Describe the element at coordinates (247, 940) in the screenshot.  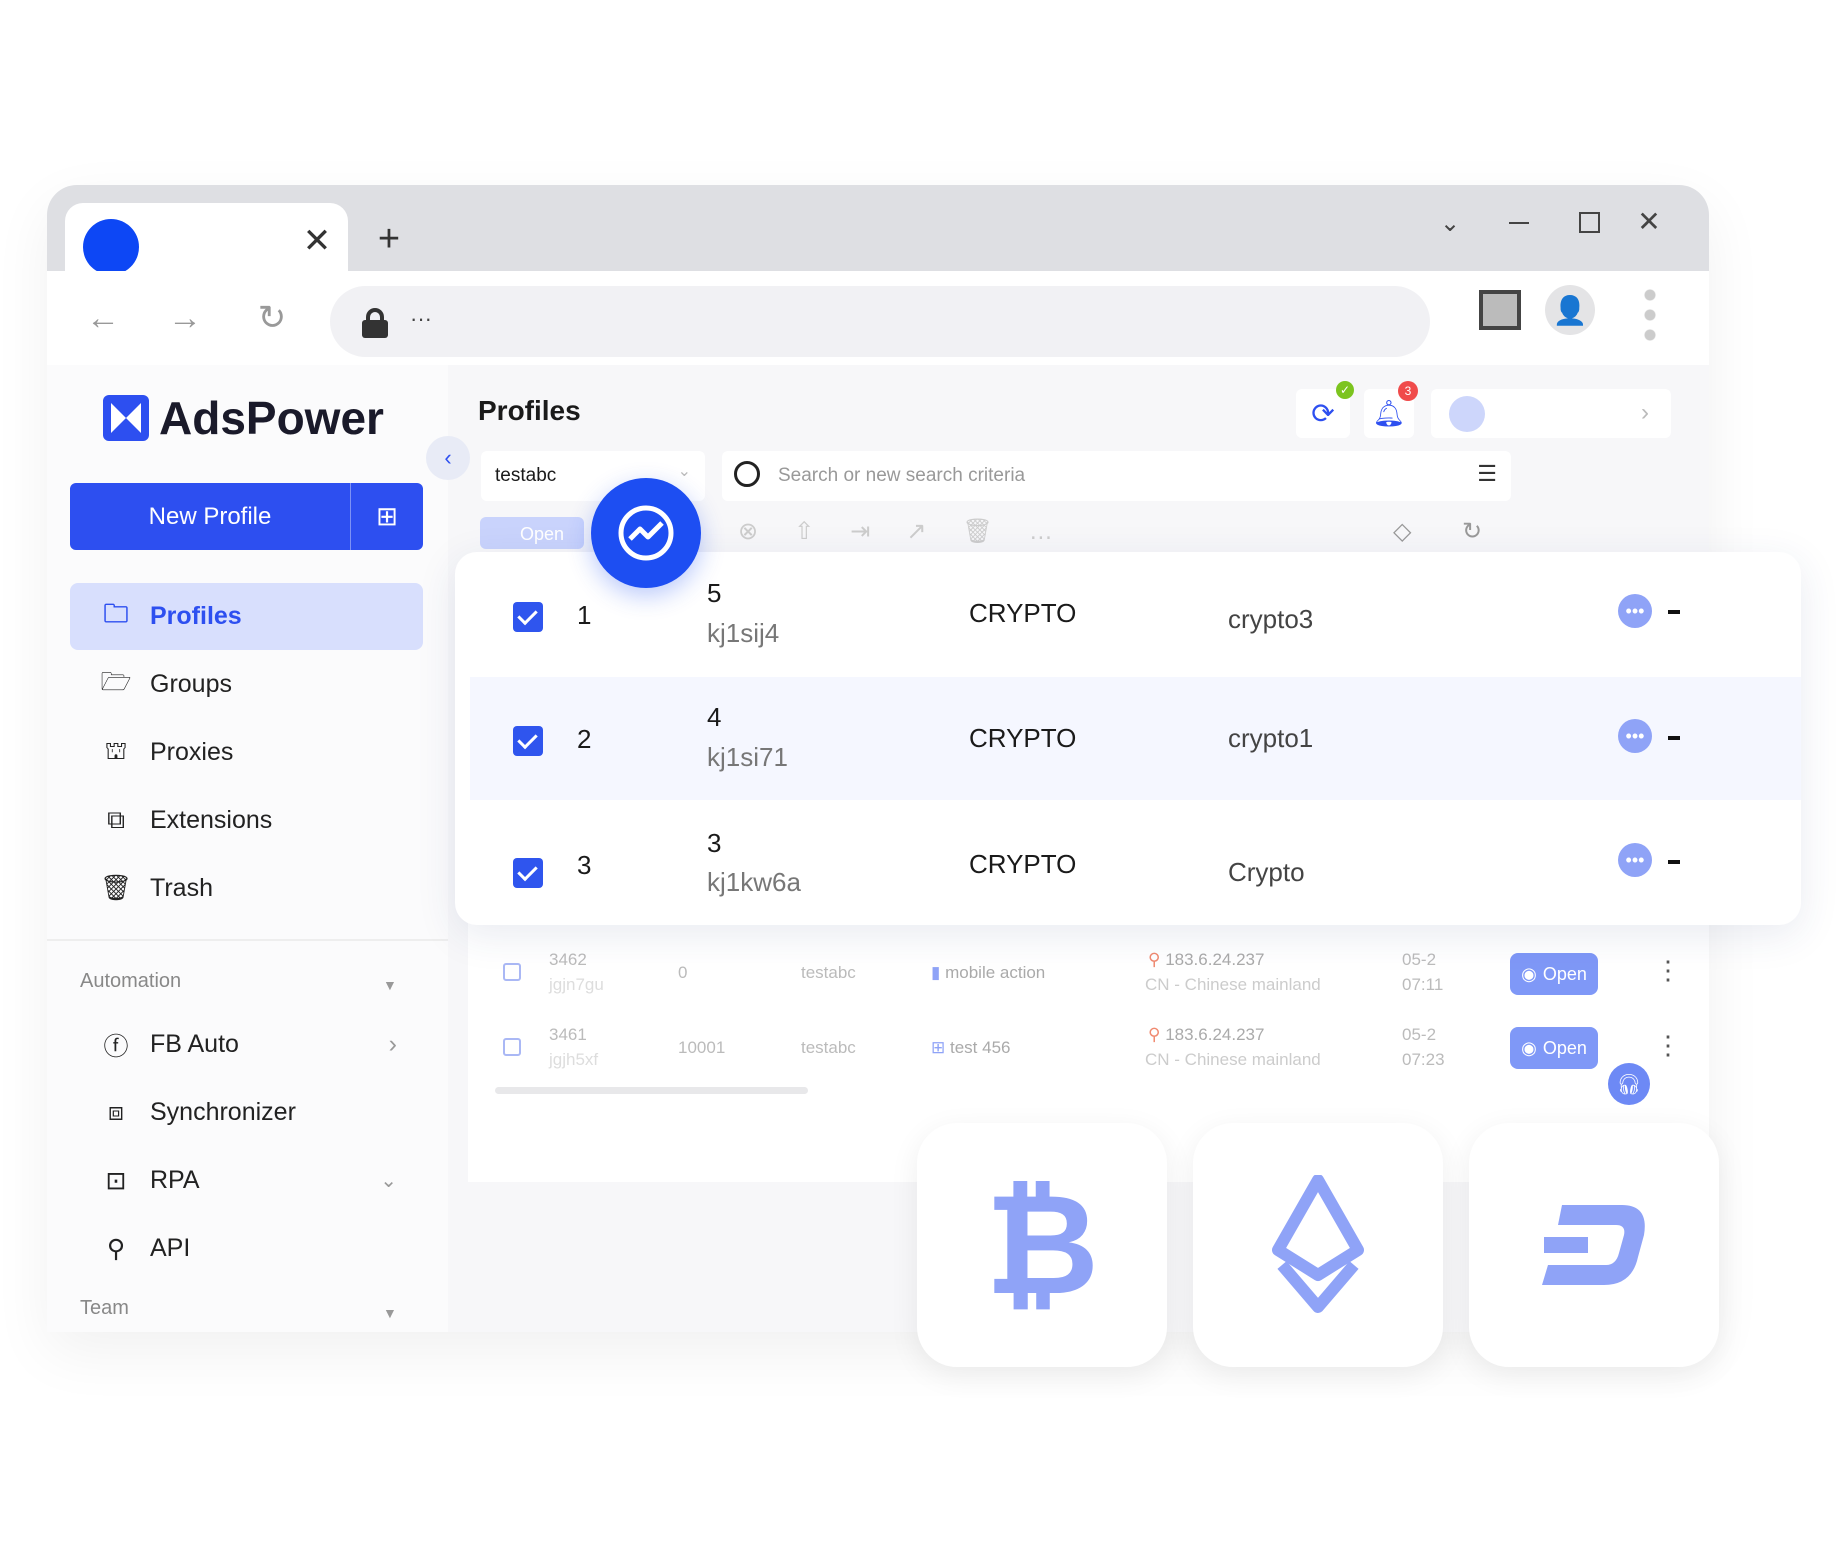
I see `divider` at that location.